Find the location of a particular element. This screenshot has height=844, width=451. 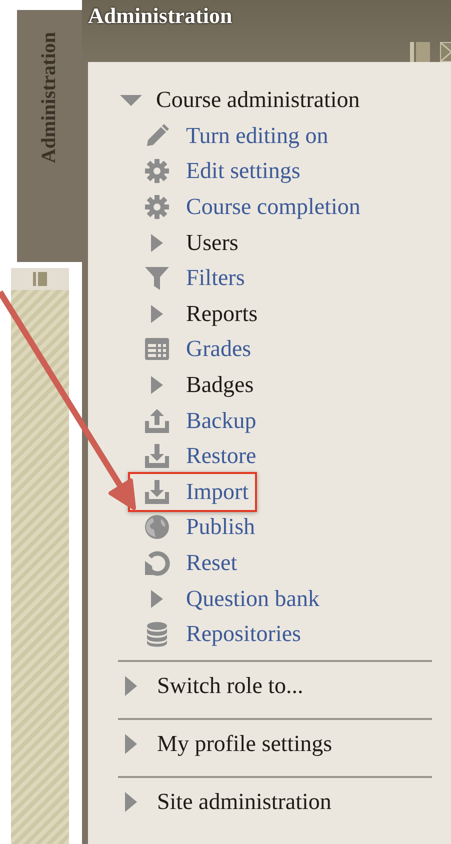

caret-down-icon is located at coordinates (131, 100).